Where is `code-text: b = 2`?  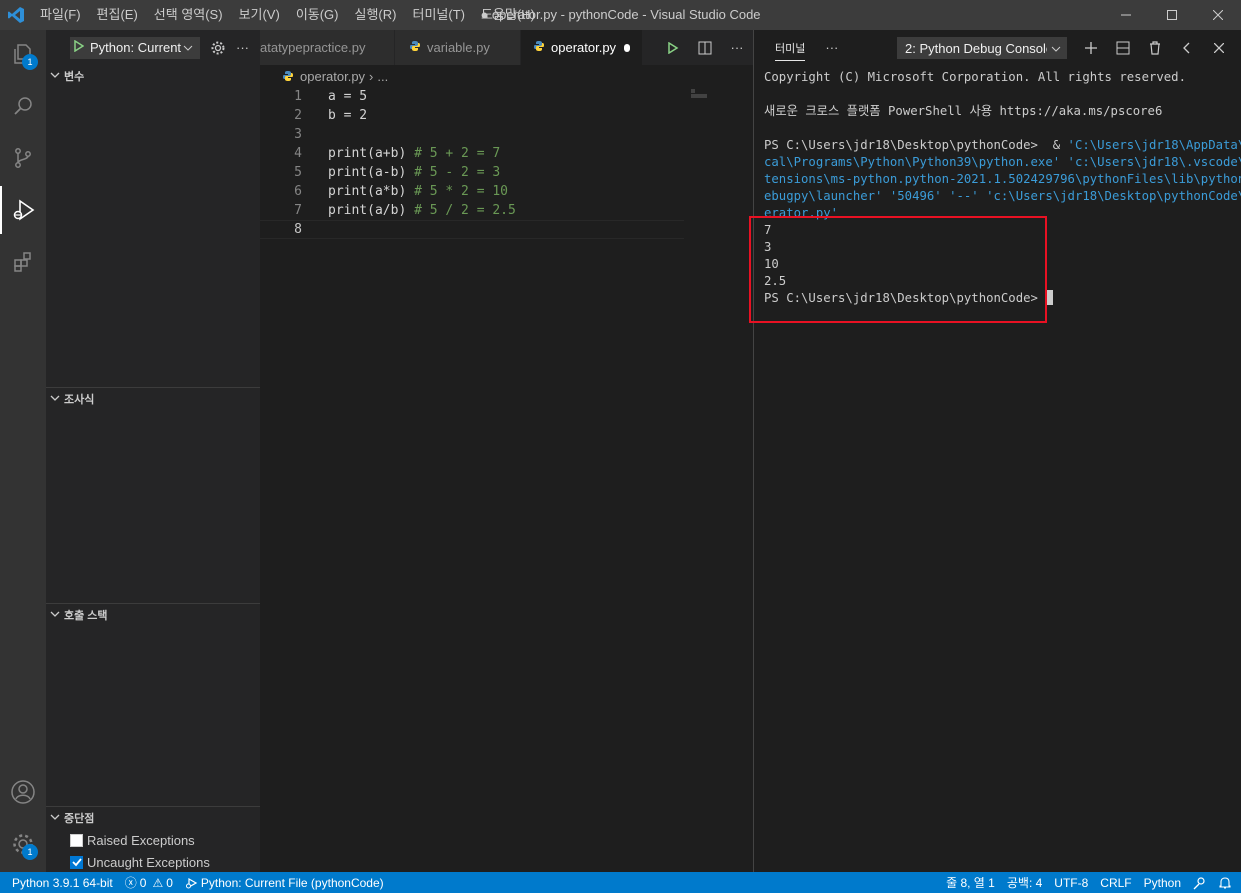 code-text: b = 2 is located at coordinates (348, 115).